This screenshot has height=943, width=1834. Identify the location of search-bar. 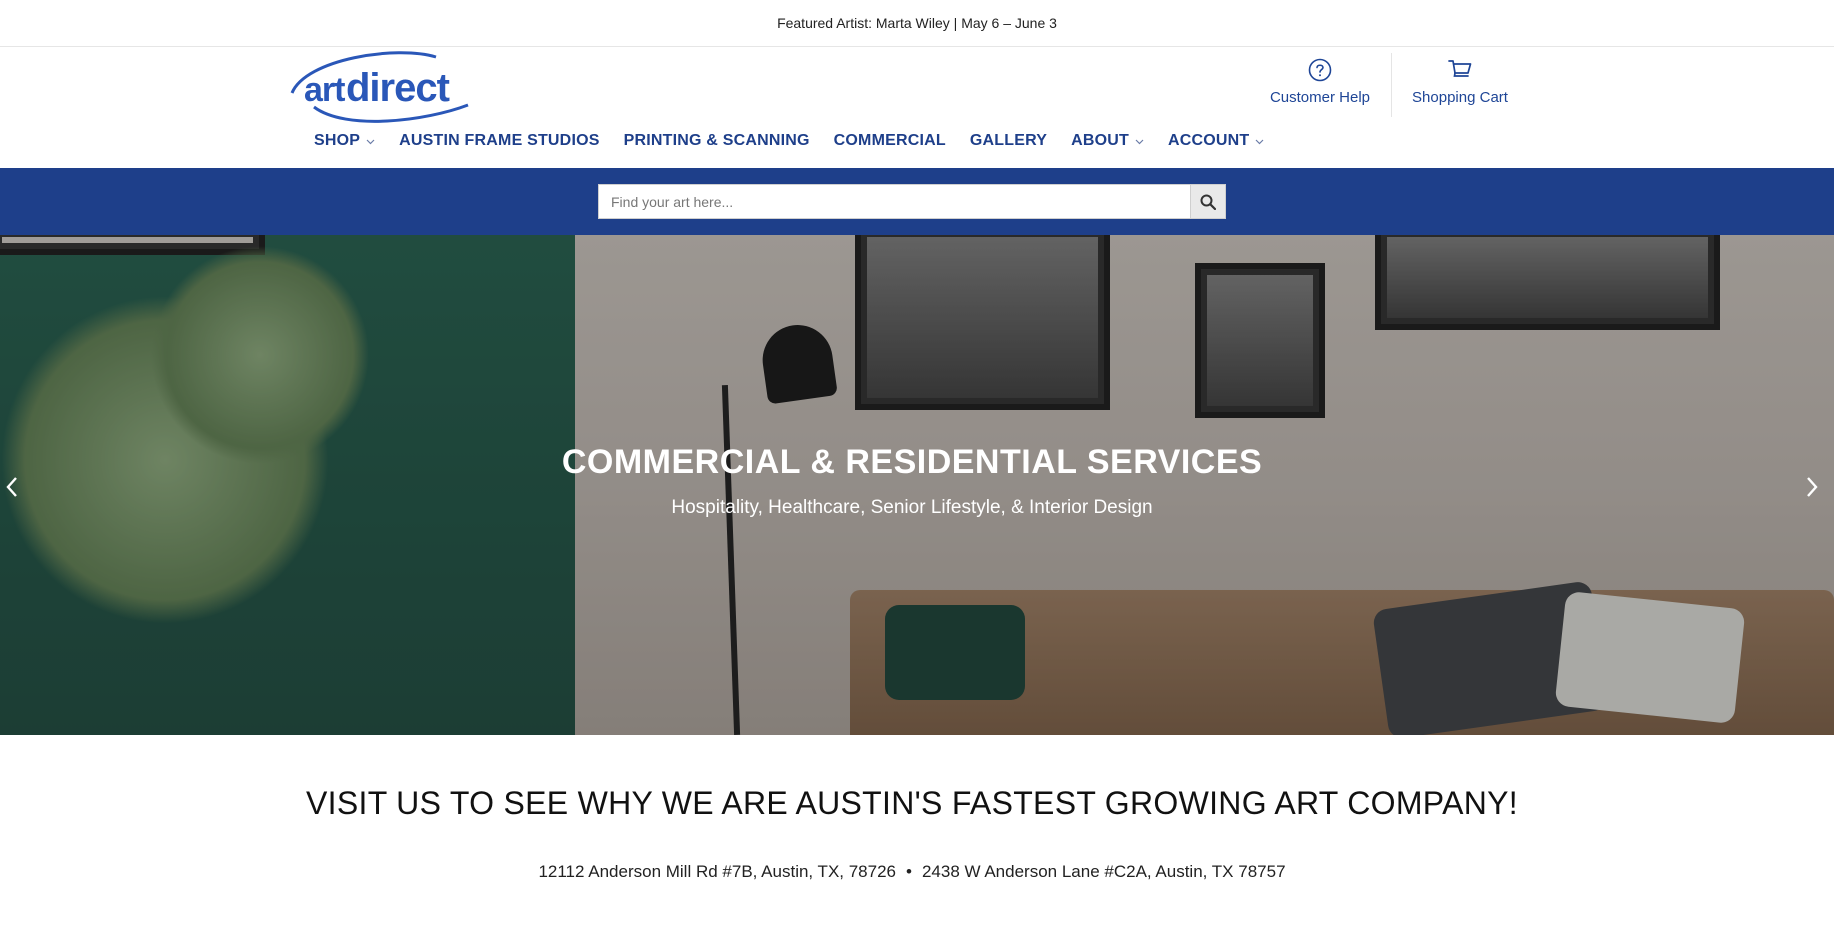
(917, 201).